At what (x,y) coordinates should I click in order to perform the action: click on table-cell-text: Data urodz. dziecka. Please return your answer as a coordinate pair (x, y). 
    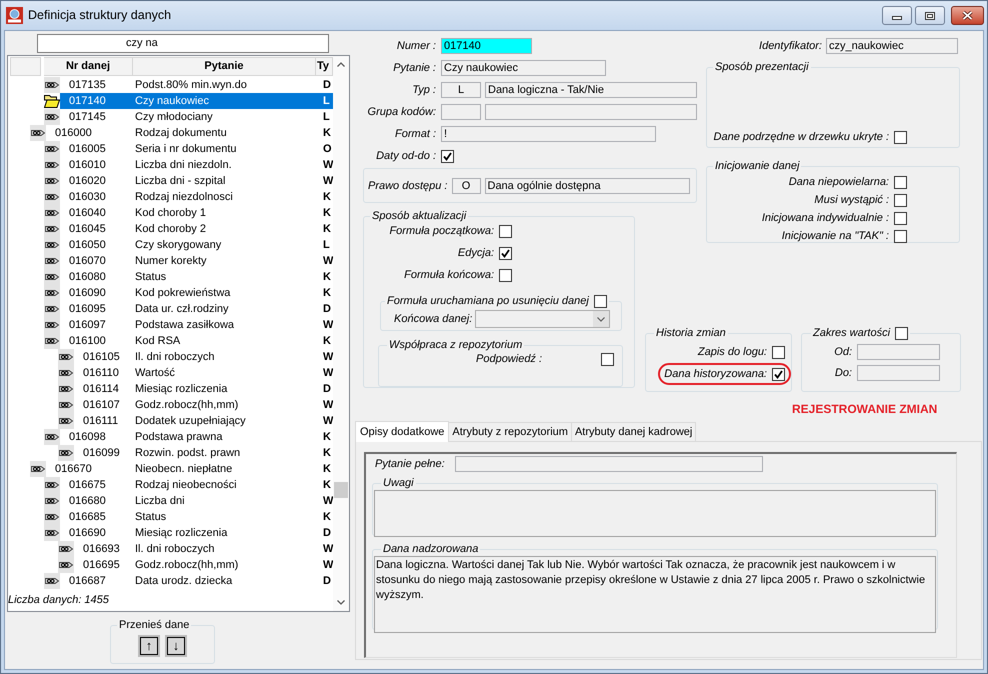
    Looking at the image, I should click on (184, 581).